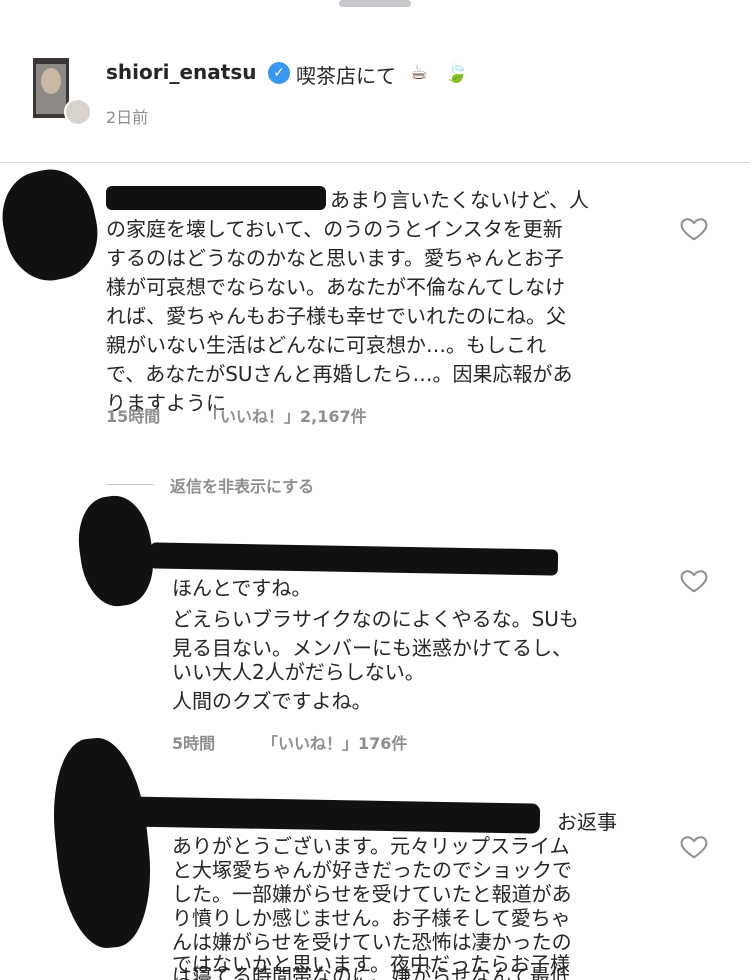 The height and width of the screenshot is (980, 750). Describe the element at coordinates (336, 316) in the screenshot. I see `comment-text: れば、愛ちゃんもお子様も幸せでいれたのにね。父` at that location.